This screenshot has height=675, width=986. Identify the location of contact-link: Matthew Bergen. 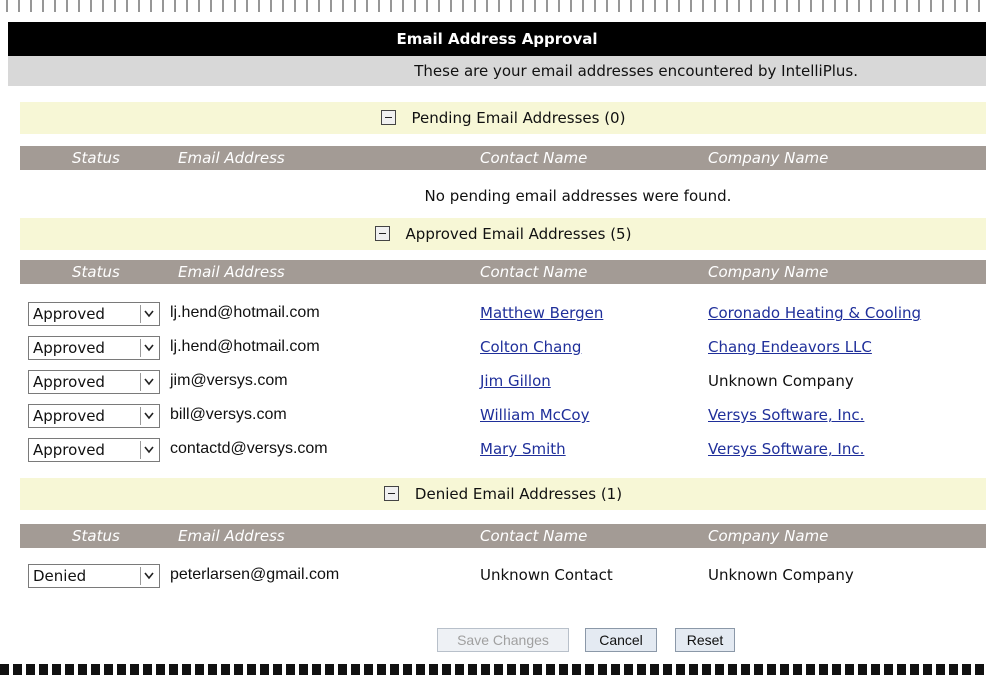
(541, 313).